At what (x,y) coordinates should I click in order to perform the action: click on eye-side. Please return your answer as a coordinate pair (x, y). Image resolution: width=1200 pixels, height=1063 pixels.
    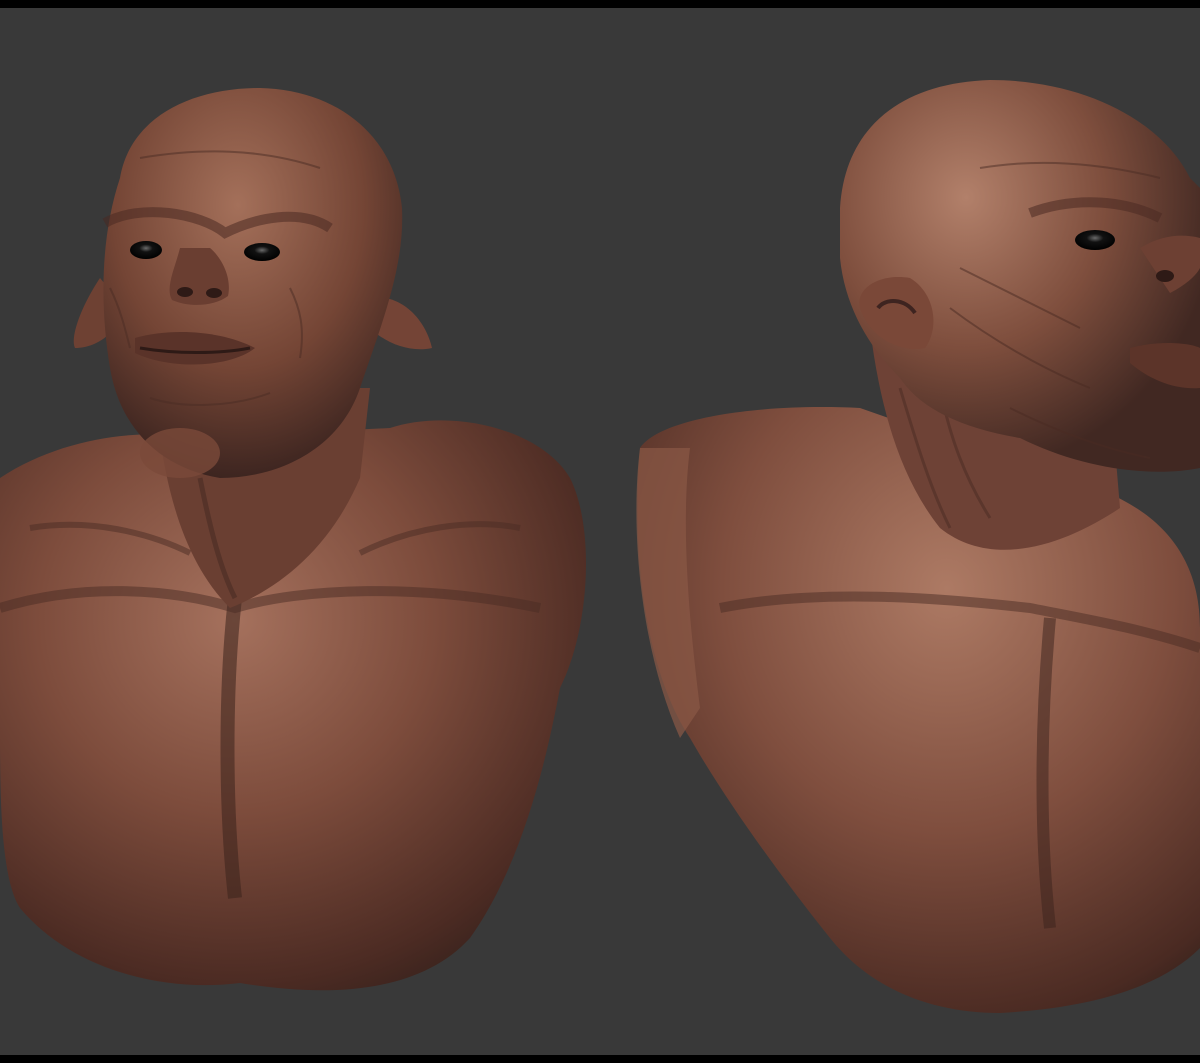
    Looking at the image, I should click on (1095, 240).